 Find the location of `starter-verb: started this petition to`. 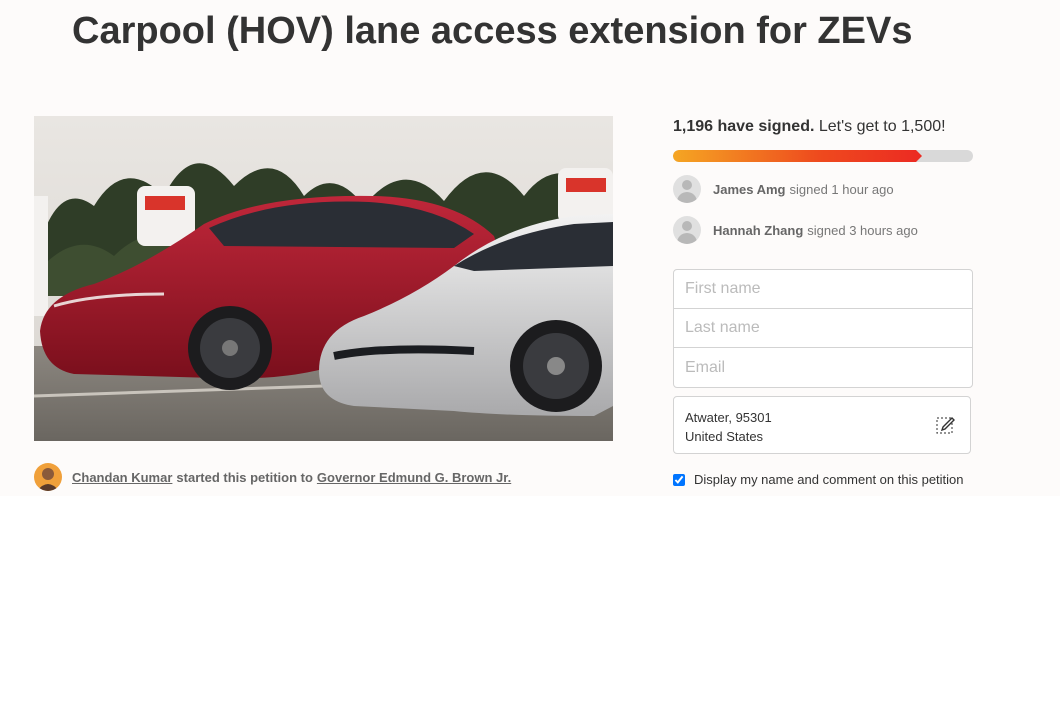

starter-verb: started this petition to is located at coordinates (244, 477).